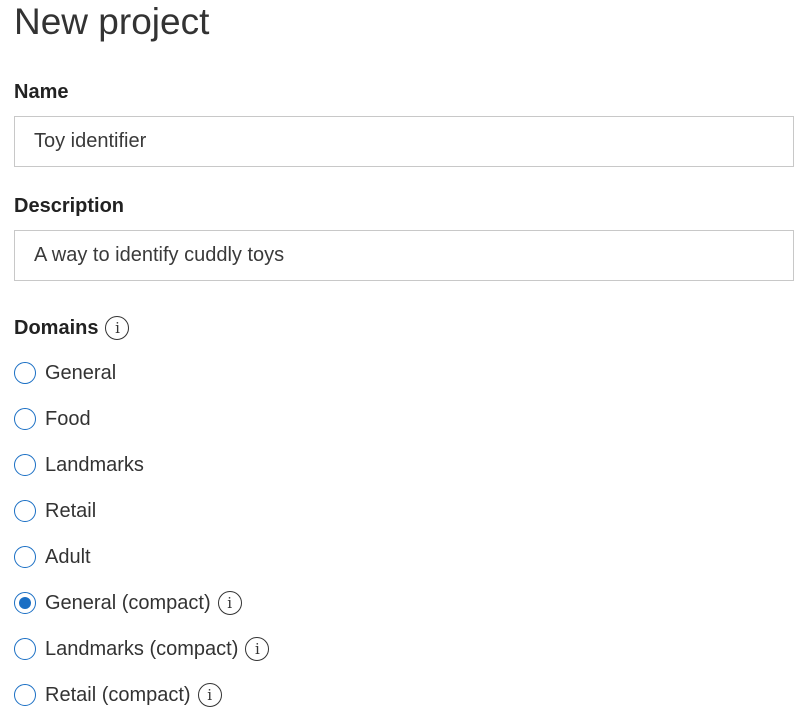 The width and height of the screenshot is (800, 721). What do you see at coordinates (68, 556) in the screenshot?
I see `domain-option-label: Adult` at bounding box center [68, 556].